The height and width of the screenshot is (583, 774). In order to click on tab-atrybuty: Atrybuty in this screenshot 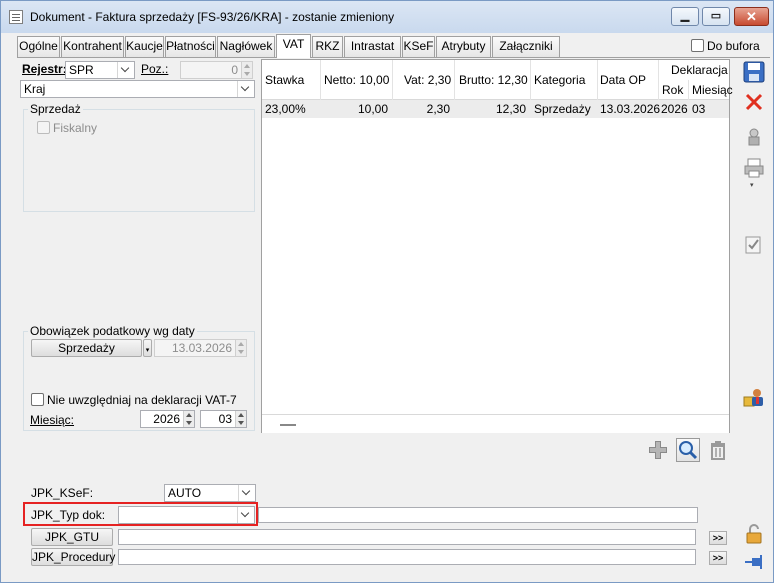, I will do `click(463, 46)`.